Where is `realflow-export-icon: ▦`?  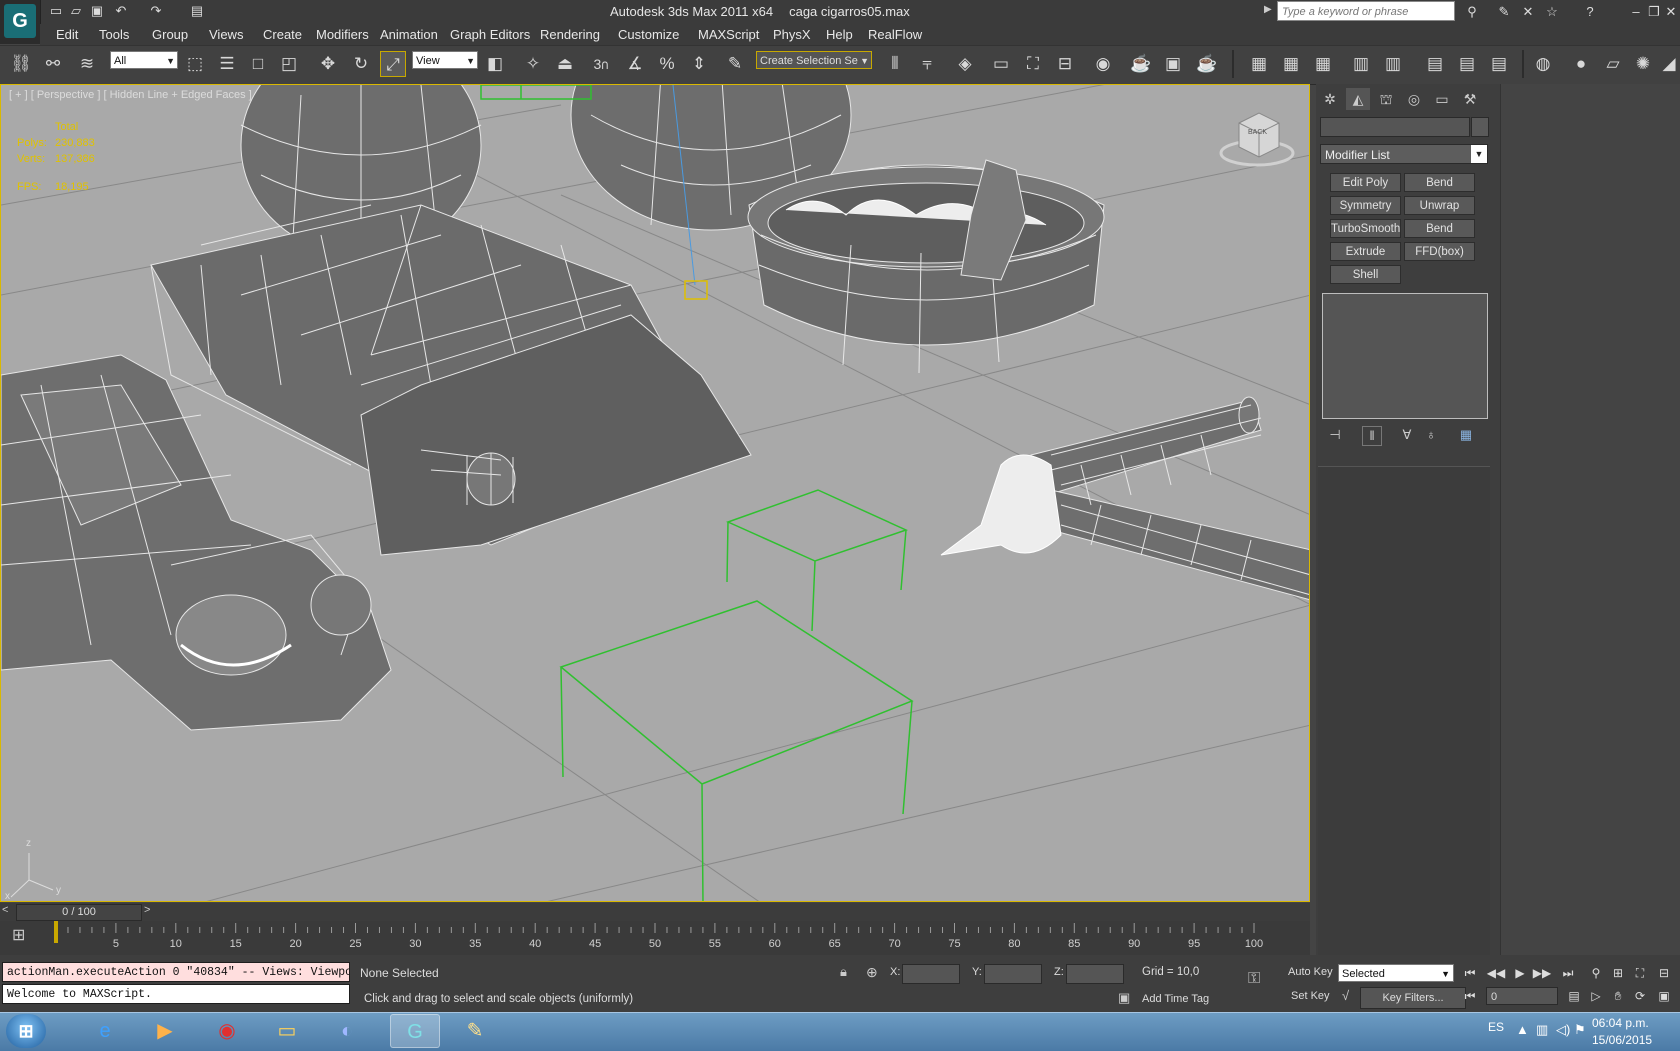
realflow-export-icon: ▦ is located at coordinates (1259, 64).